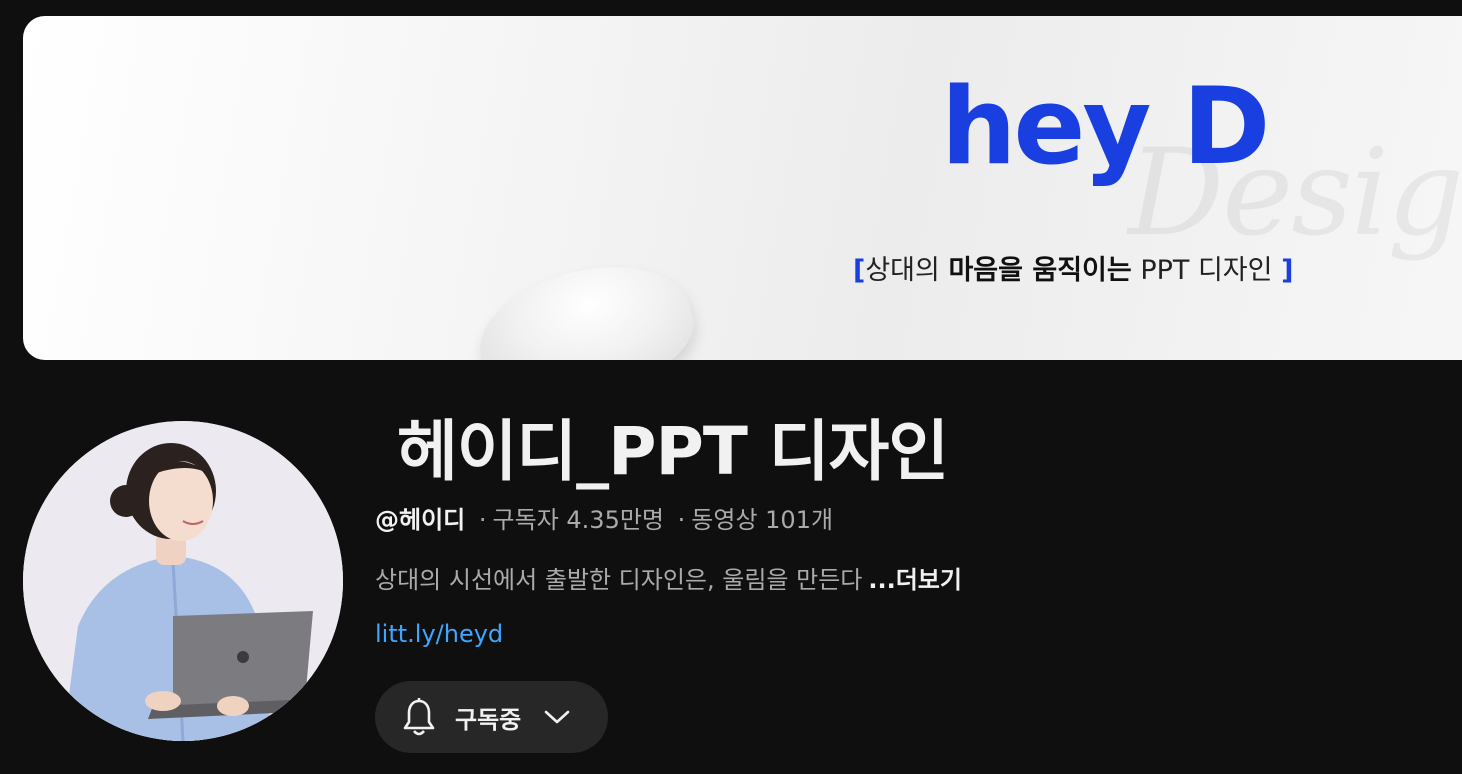  What do you see at coordinates (439, 634) in the screenshot?
I see `channel-link: litt.ly/heyd` at bounding box center [439, 634].